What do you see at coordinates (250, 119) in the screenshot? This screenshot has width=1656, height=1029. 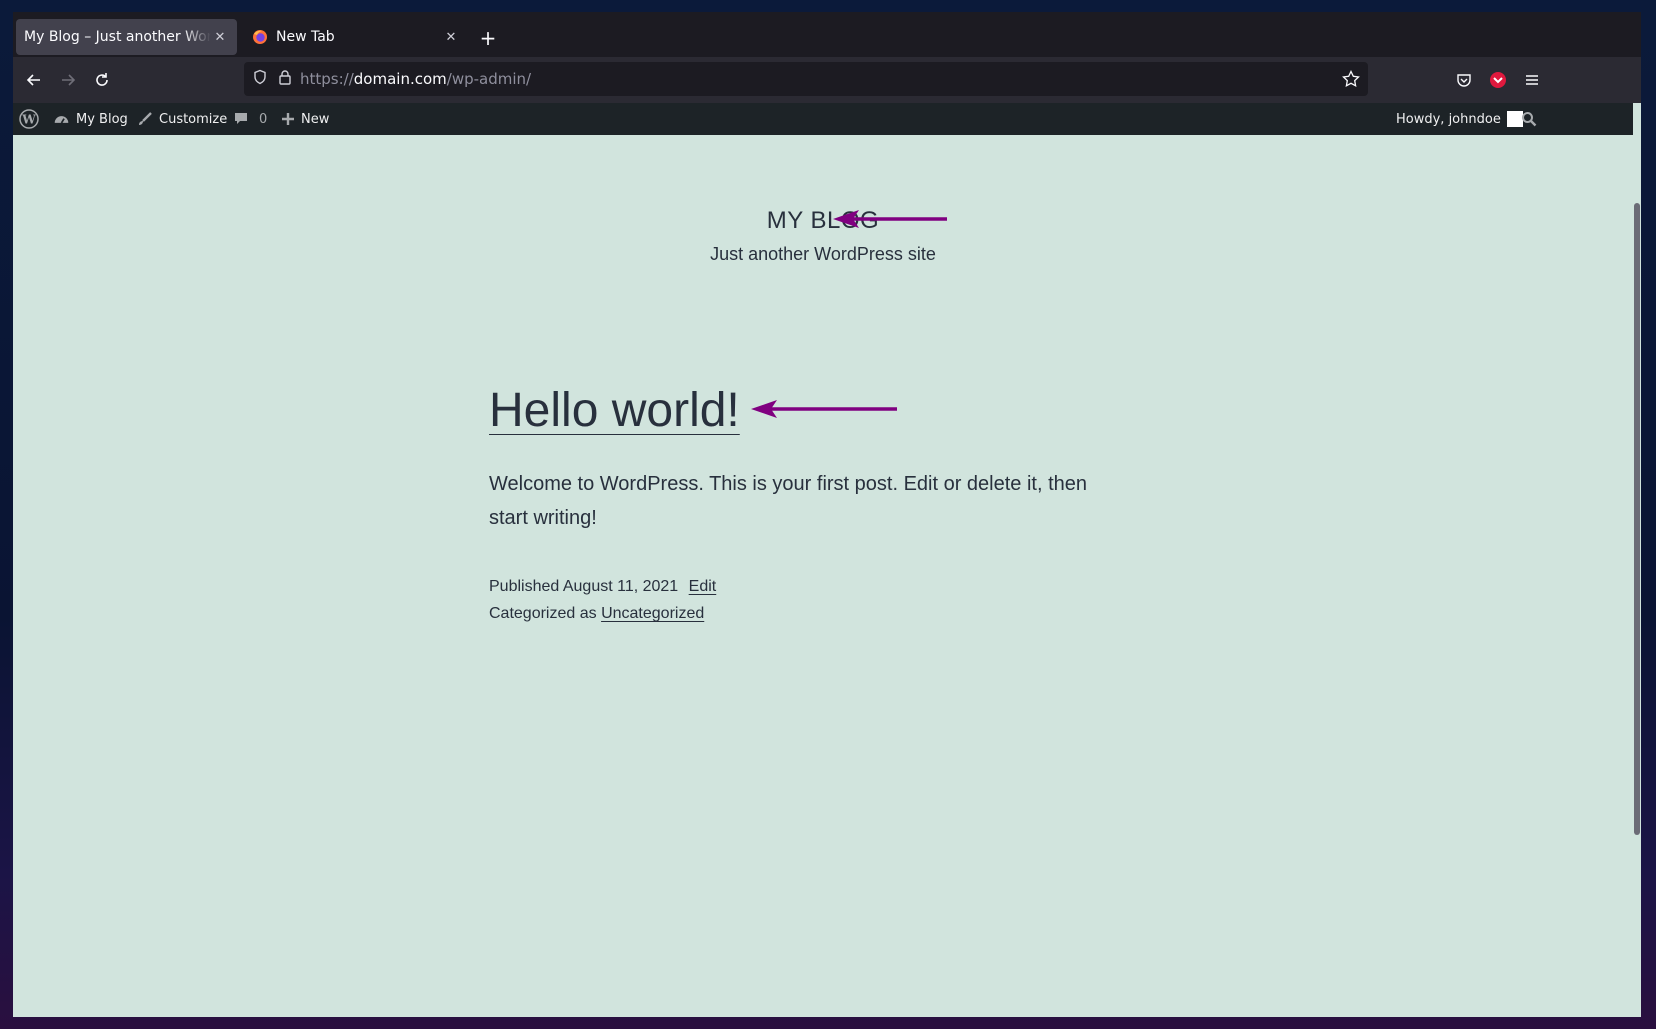 I see `adminbar-comments: 0` at bounding box center [250, 119].